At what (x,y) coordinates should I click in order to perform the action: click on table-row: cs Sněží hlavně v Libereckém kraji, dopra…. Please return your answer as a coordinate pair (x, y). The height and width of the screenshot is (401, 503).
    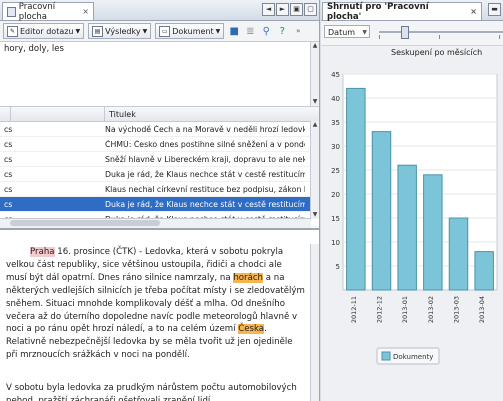
    Looking at the image, I should click on (159, 159).